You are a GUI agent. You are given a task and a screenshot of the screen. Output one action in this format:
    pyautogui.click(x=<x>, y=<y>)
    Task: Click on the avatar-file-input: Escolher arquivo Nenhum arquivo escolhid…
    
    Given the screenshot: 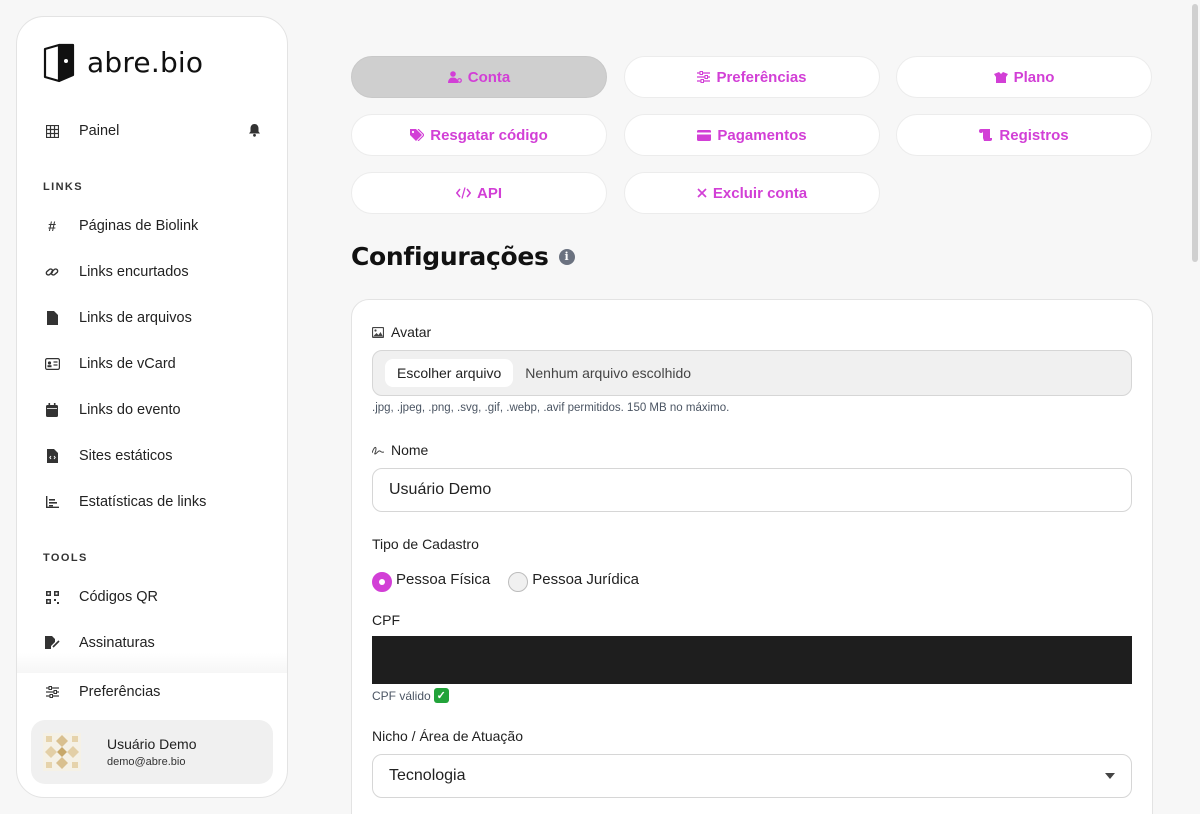 What is the action you would take?
    pyautogui.click(x=752, y=373)
    